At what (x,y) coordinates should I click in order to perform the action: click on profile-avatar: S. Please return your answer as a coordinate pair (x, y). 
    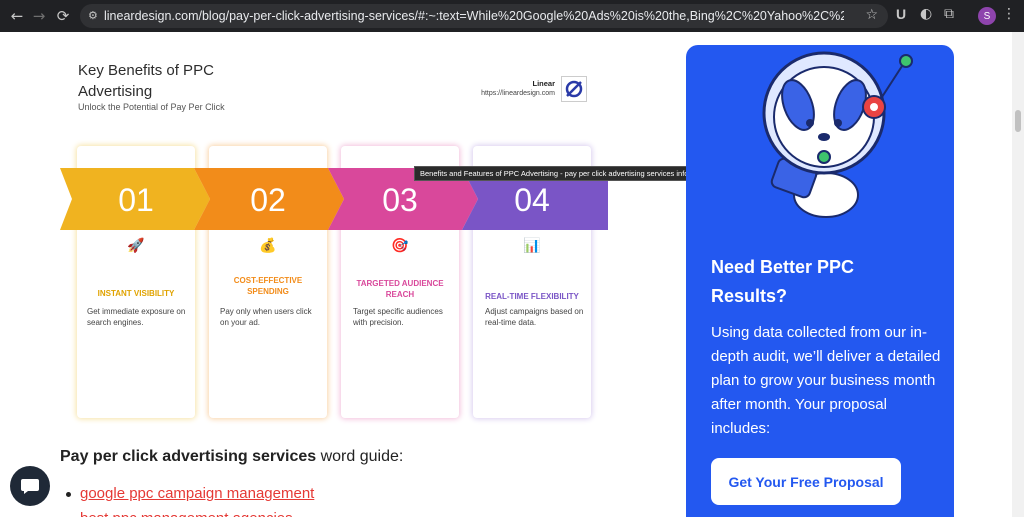
    Looking at the image, I should click on (987, 16).